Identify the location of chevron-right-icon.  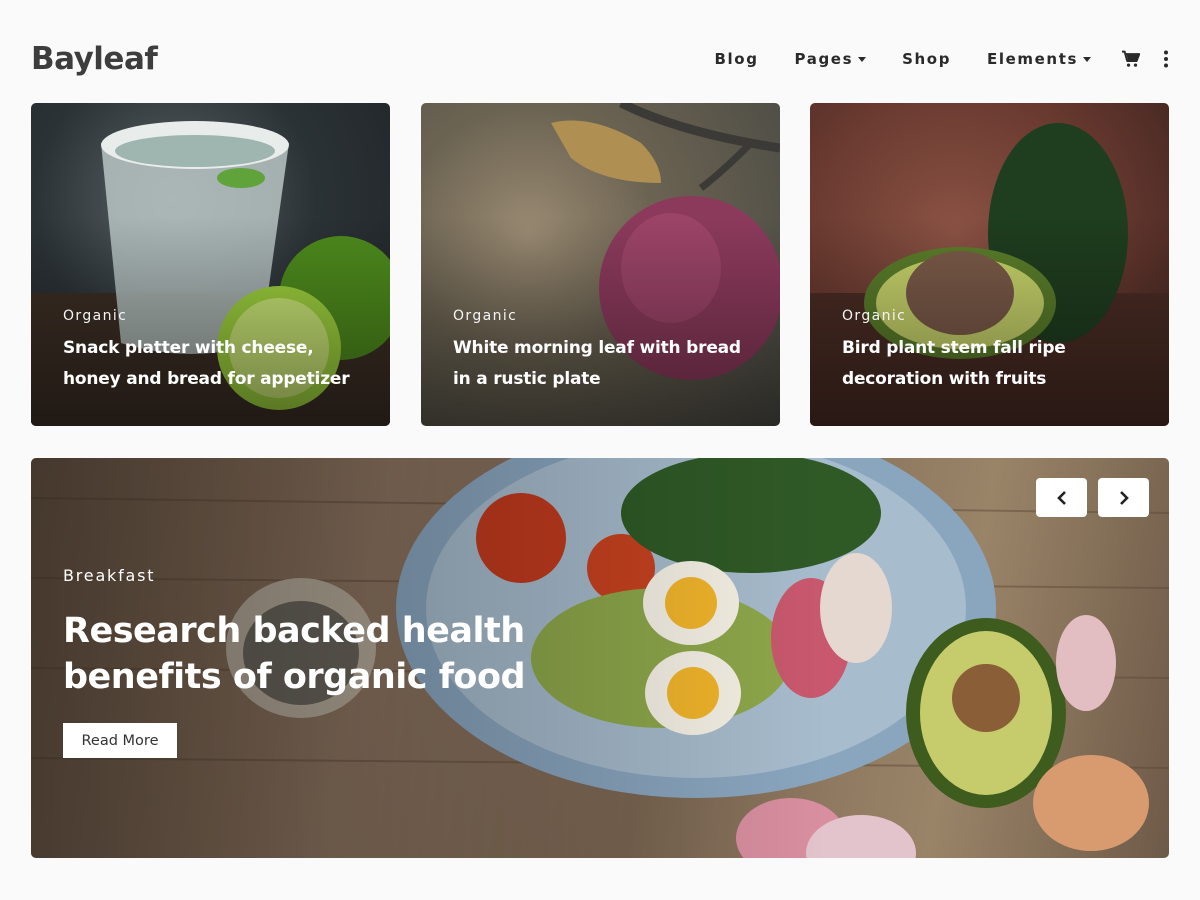
(1124, 497).